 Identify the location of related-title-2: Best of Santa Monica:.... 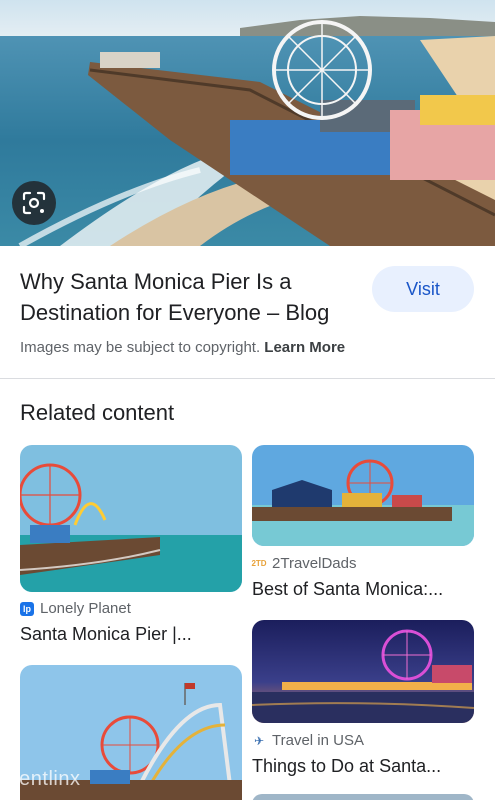
(347, 589).